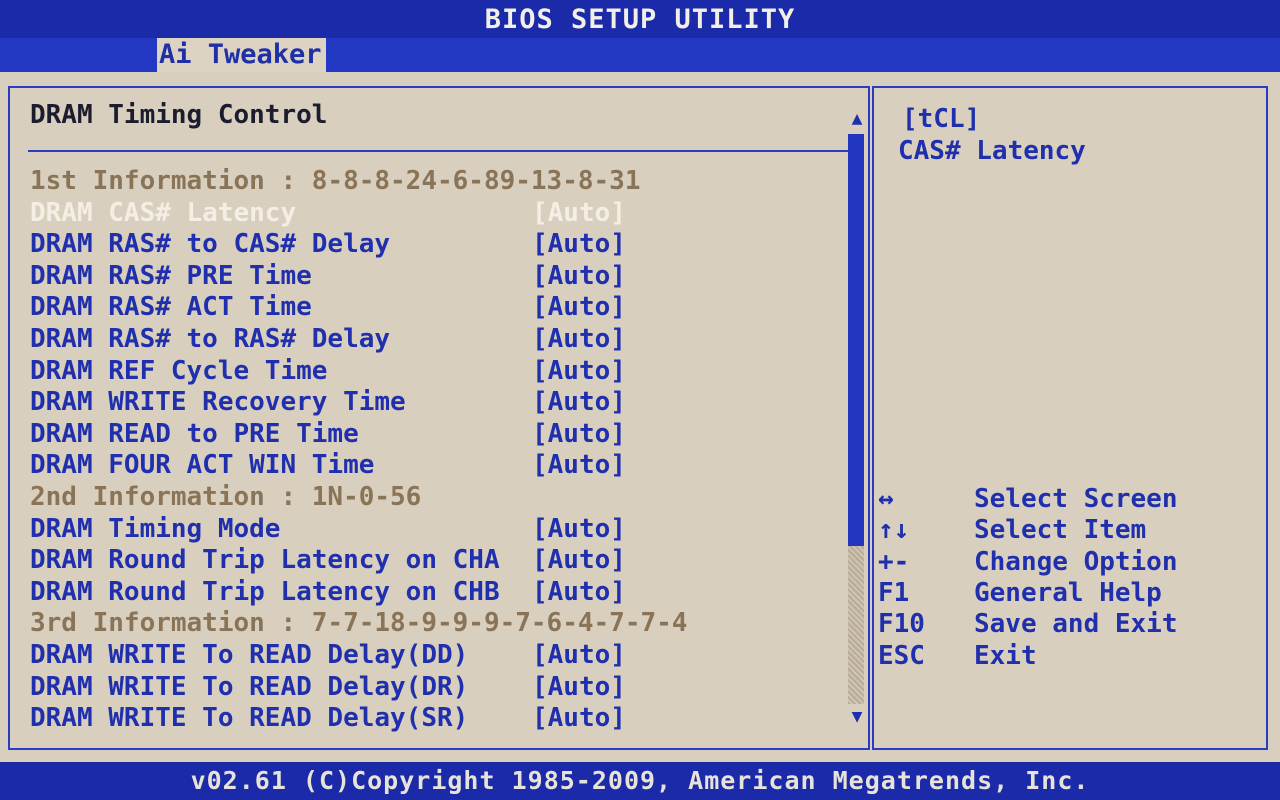 The width and height of the screenshot is (1280, 800). Describe the element at coordinates (440, 244) in the screenshot. I see `setting-row: DRAM RAS# to CAS# Delay [Auto]` at that location.